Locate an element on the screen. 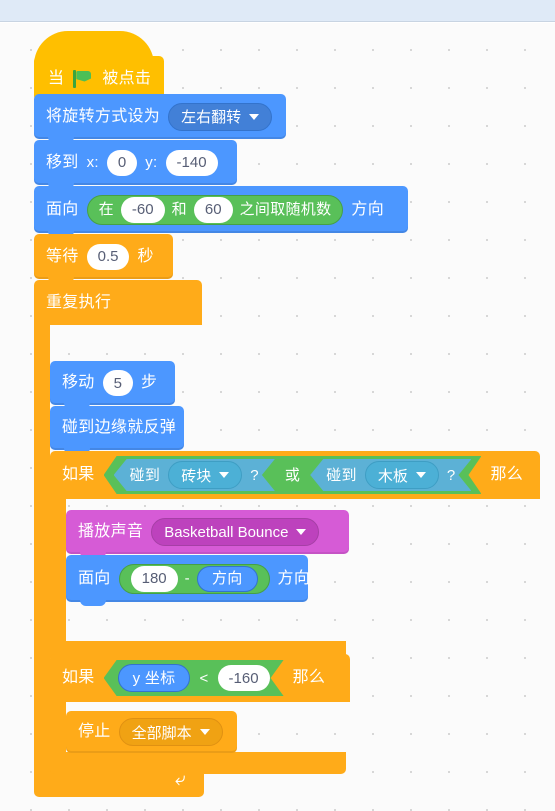 The width and height of the screenshot is (555, 811). point-direction-random-block: 面向 在 -60 和 60 之间取随机数 方向 is located at coordinates (221, 211).